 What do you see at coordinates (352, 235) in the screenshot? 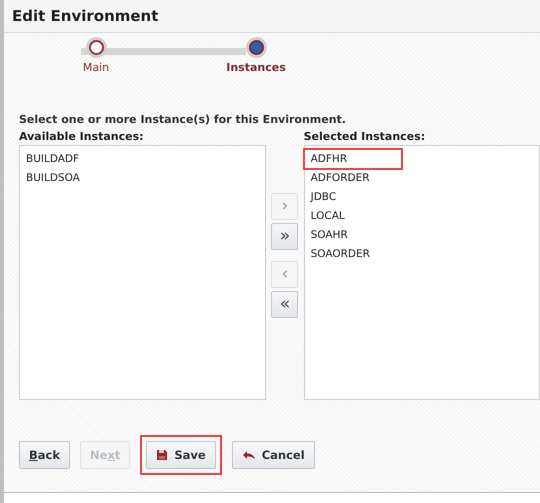
I see `list-item: SOAHR` at bounding box center [352, 235].